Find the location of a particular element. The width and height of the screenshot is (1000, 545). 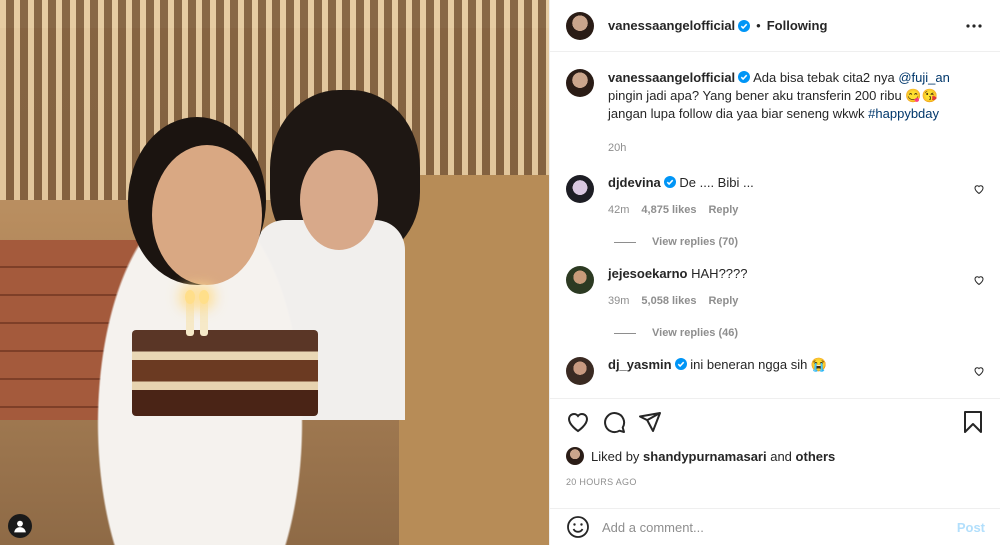

liked-by: Liked by shandypurnamasari and others is located at coordinates (775, 456).